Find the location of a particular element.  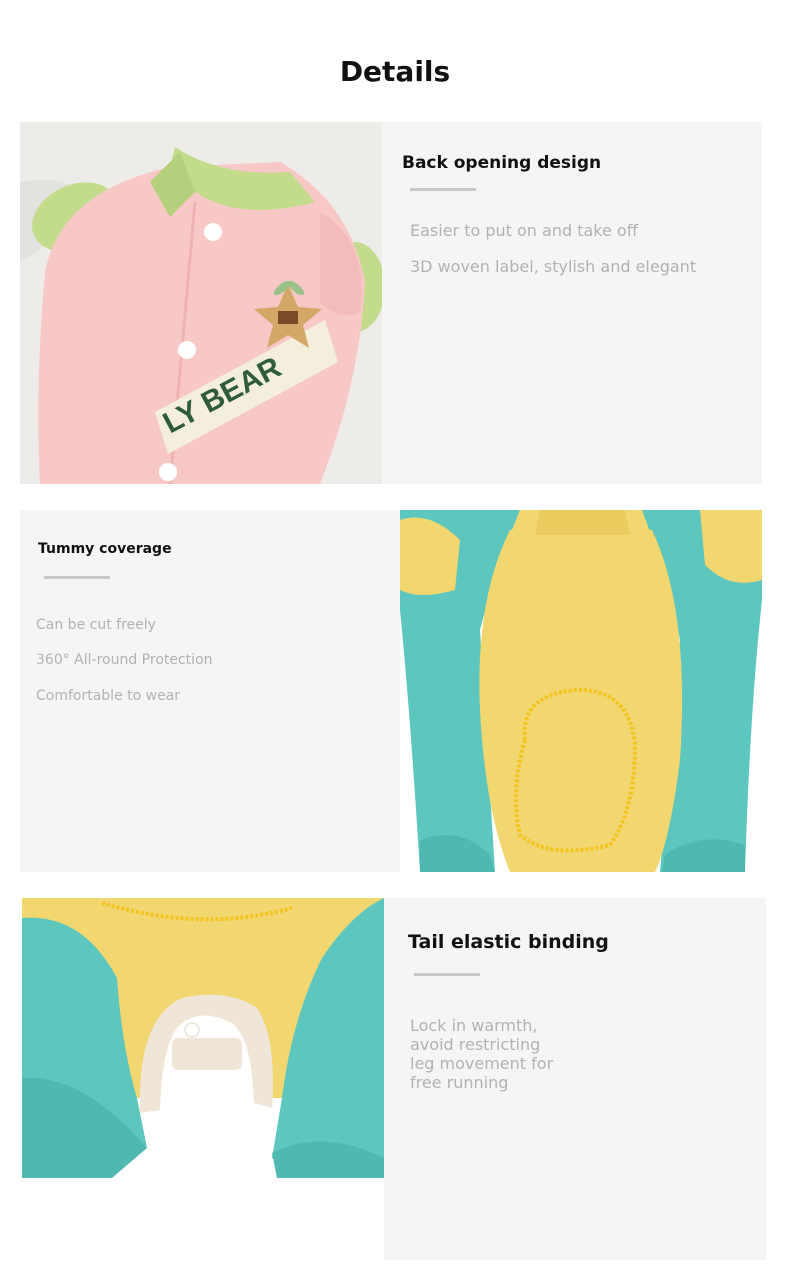

feature-text: Can be cut freely is located at coordinates (96, 625).